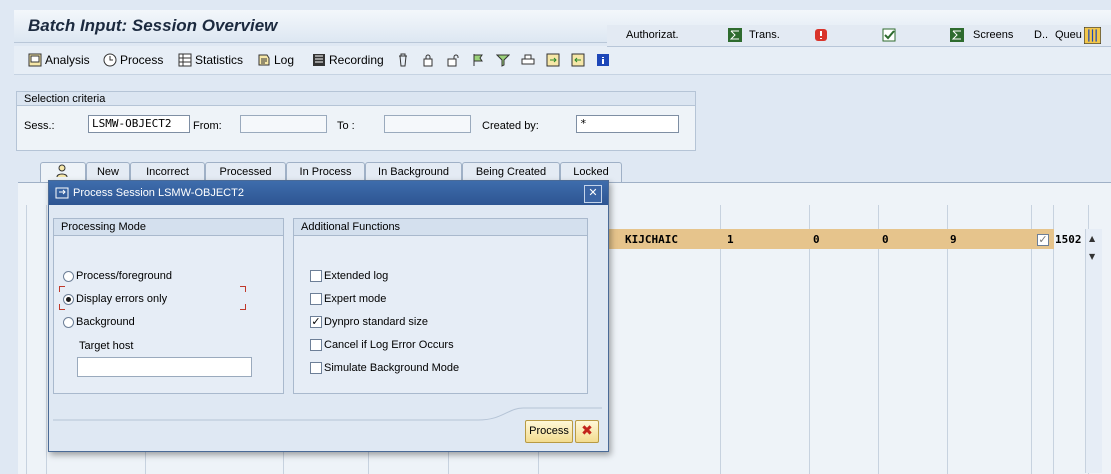 Image resolution: width=1111 pixels, height=474 pixels. I want to click on check-simulate-background: Simulate Background Mode, so click(384, 368).